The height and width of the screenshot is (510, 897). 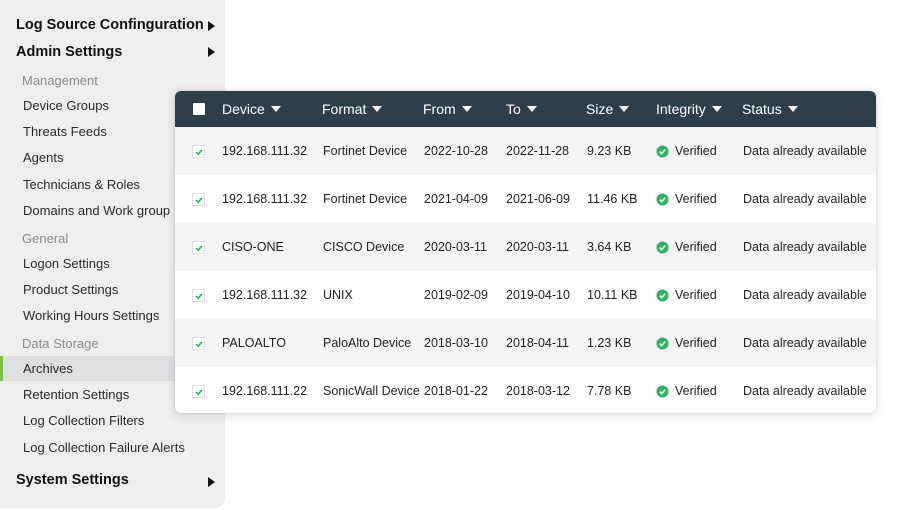 I want to click on cell-from: 2018-03-10, so click(x=456, y=343).